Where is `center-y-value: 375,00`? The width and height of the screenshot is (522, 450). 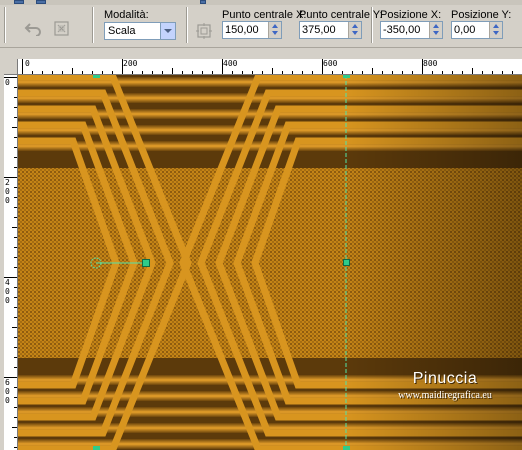
center-y-value: 375,00 is located at coordinates (319, 30).